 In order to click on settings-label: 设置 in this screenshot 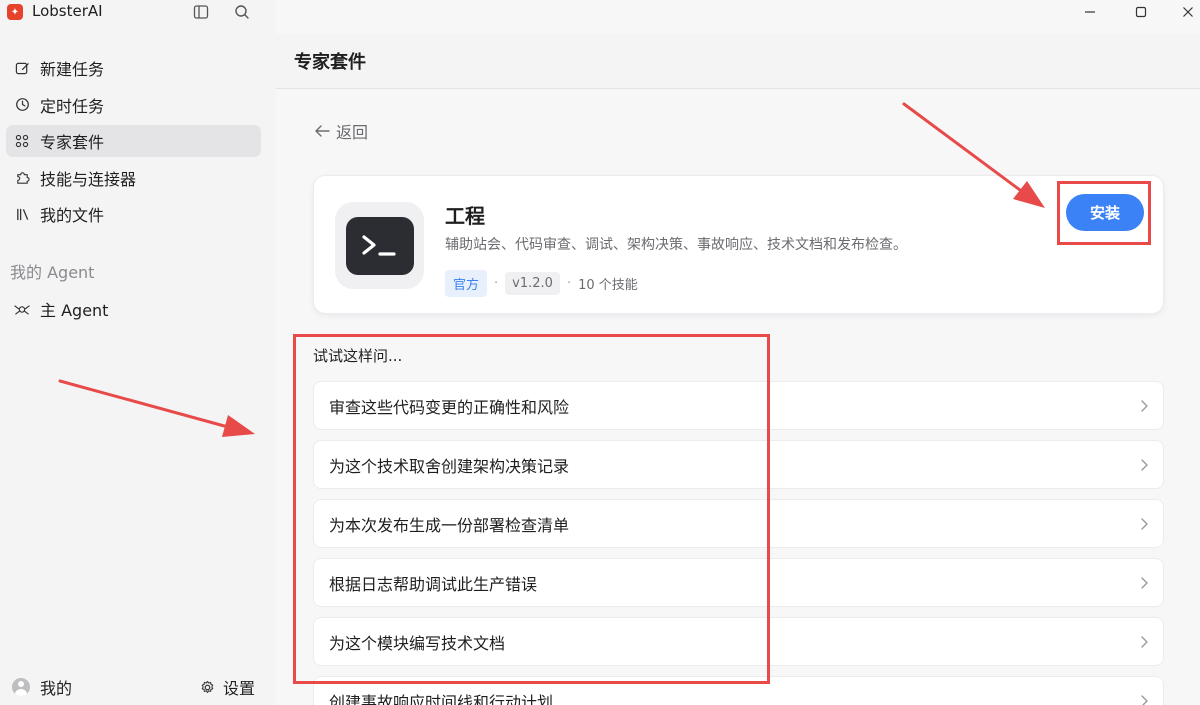, I will do `click(239, 688)`.